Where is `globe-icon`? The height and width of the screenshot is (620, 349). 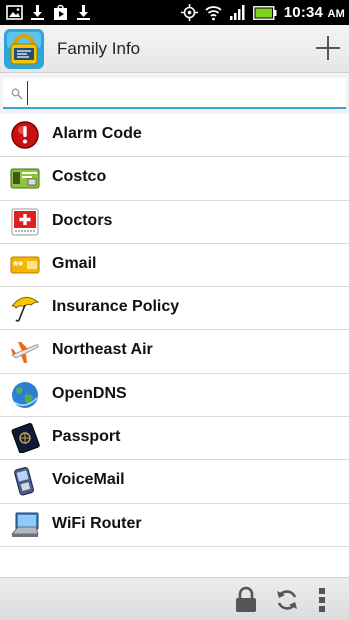 globe-icon is located at coordinates (25, 394).